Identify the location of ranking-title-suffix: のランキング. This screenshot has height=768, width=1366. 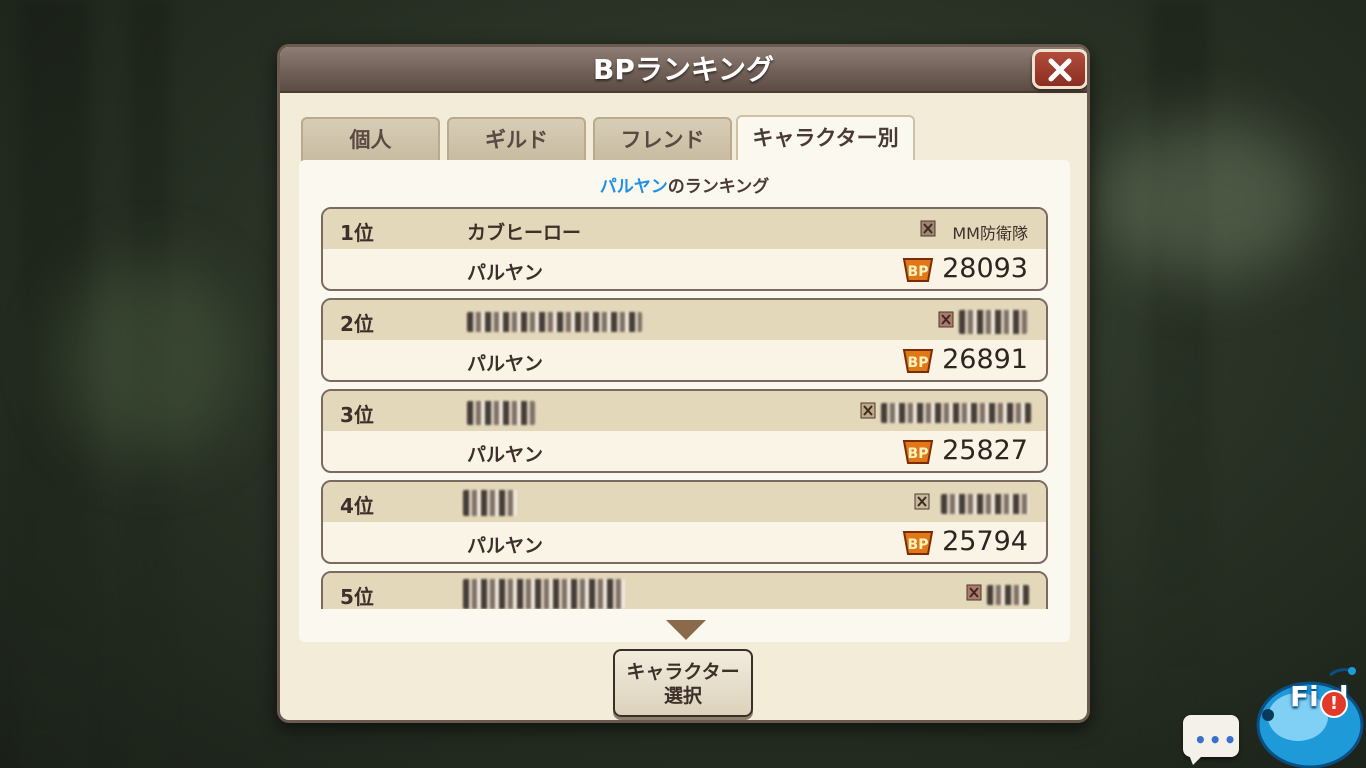
(718, 187).